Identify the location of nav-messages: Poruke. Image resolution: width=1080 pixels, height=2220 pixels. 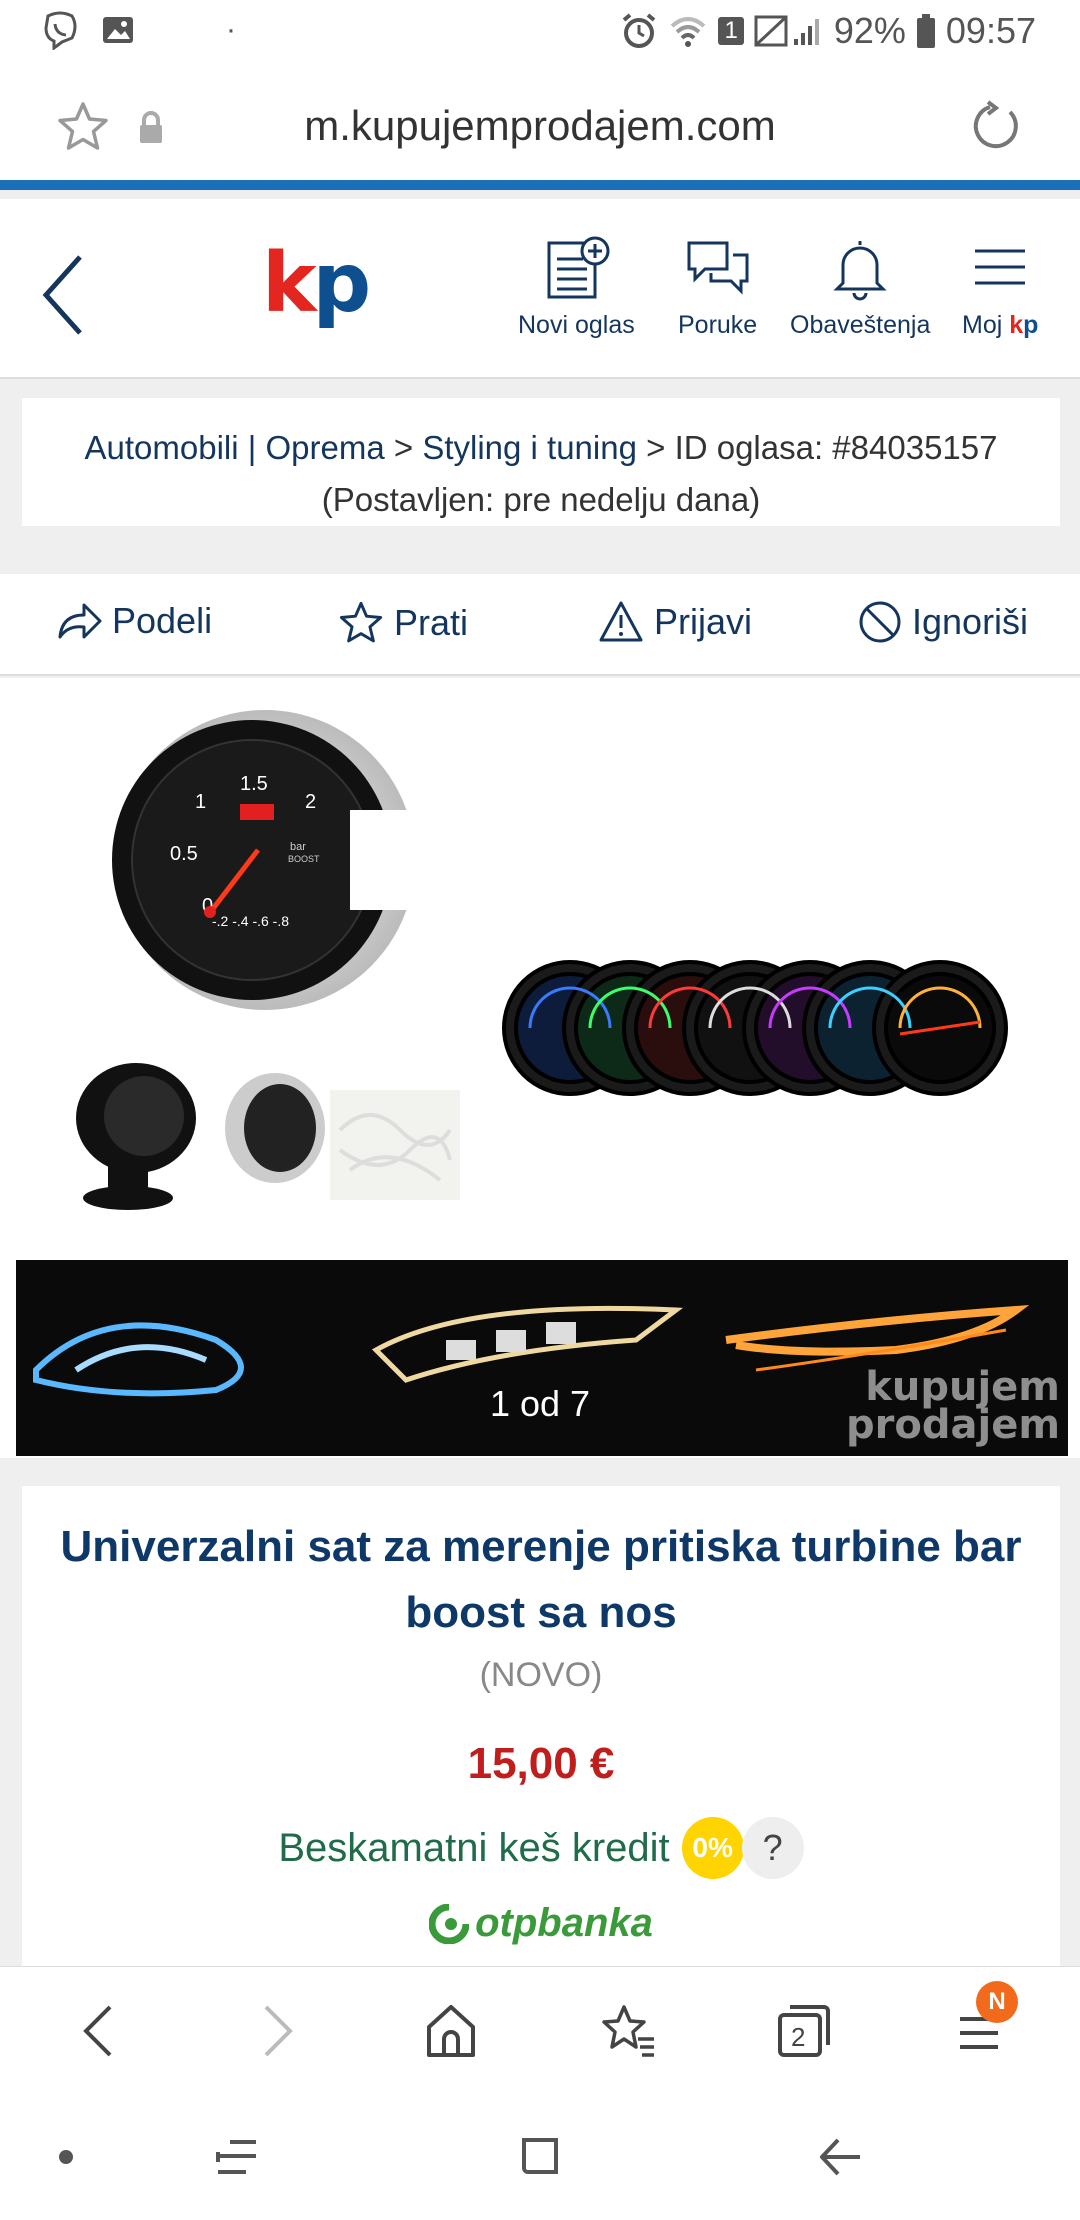
(717, 287).